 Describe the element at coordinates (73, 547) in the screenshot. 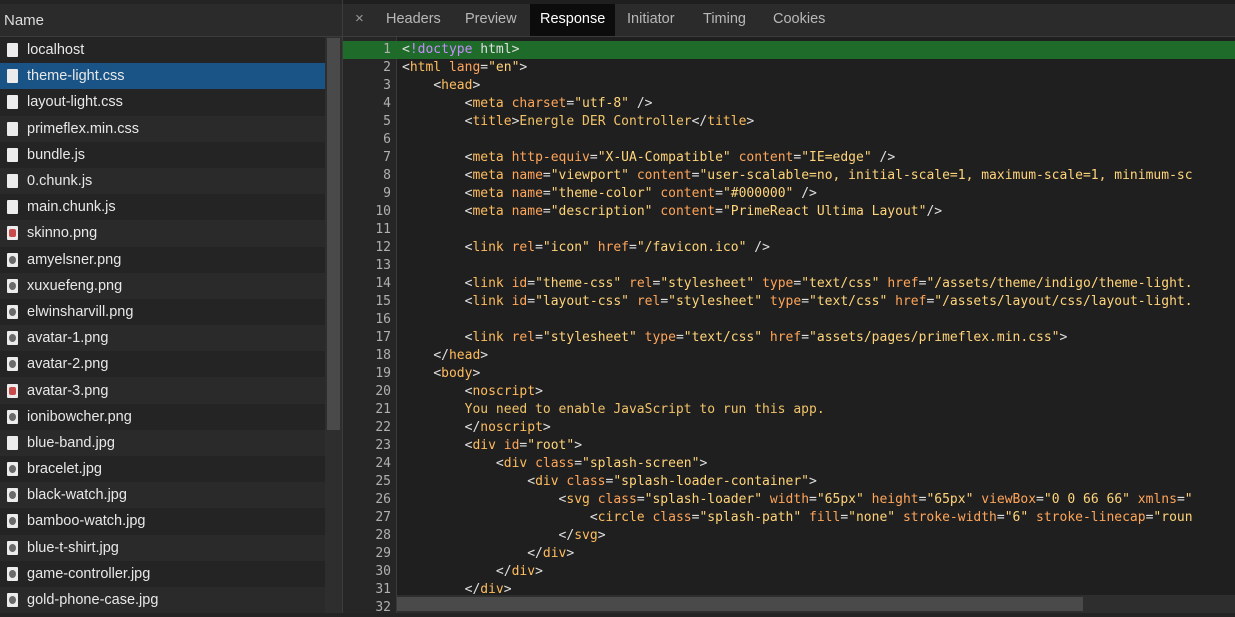

I see `request-name: blue-t-shirt.jpg` at that location.